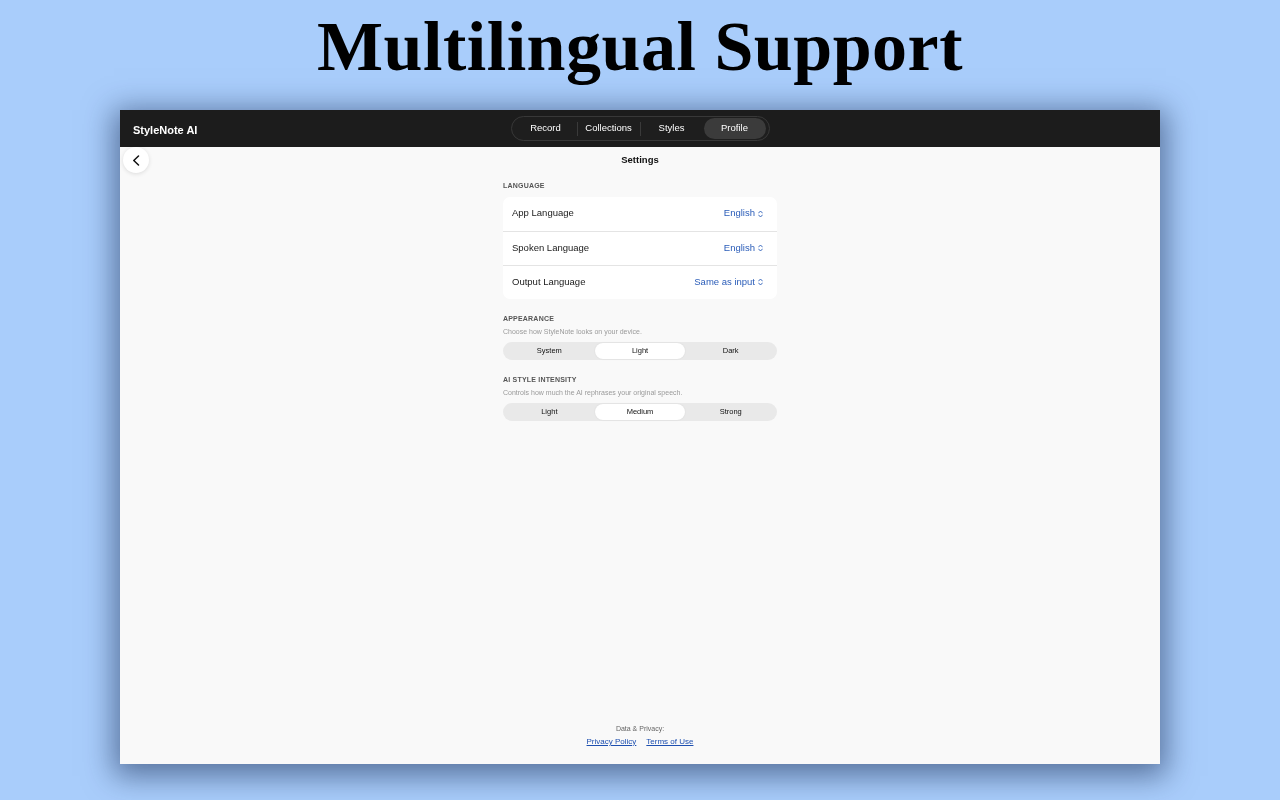 The image size is (1280, 800). I want to click on setting-label: Spoken Language, so click(551, 247).